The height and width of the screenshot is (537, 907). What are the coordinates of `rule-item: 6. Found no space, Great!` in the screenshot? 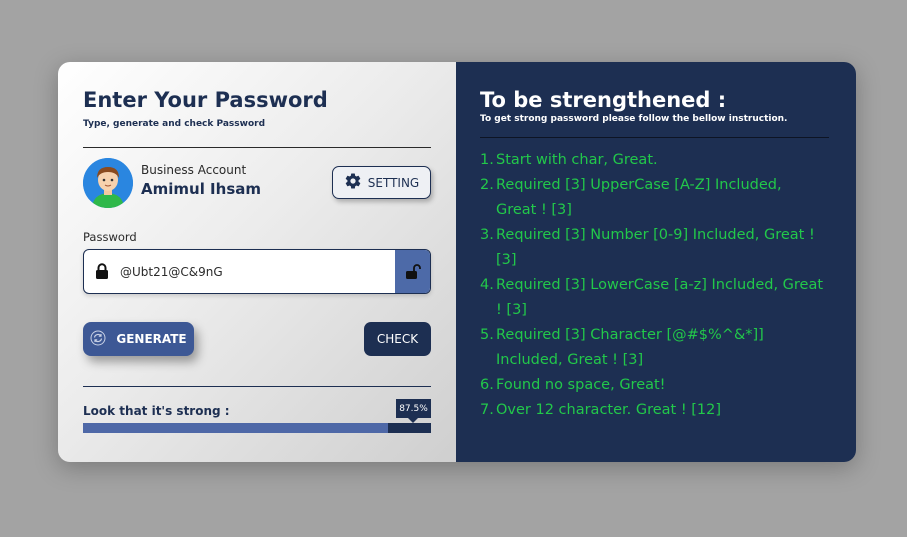 It's located at (652, 385).